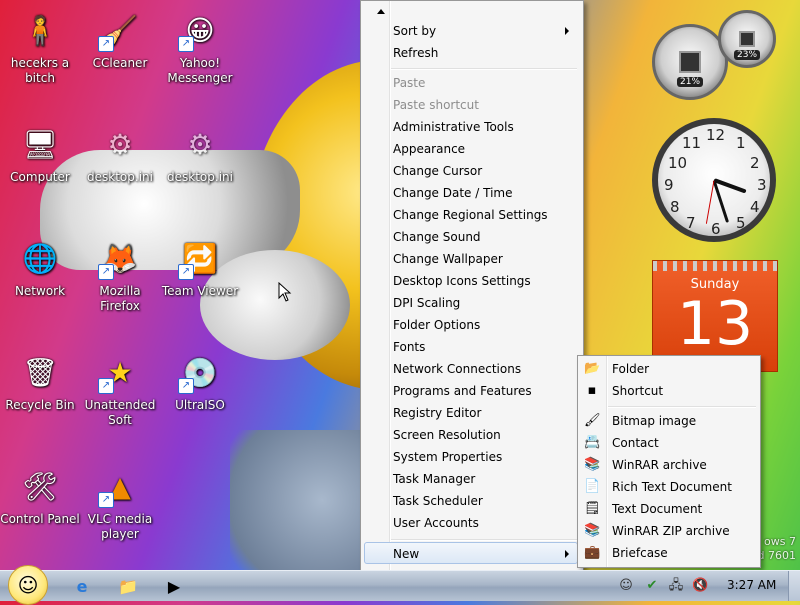 The height and width of the screenshot is (605, 800). I want to click on clock-number: 12, so click(716, 135).